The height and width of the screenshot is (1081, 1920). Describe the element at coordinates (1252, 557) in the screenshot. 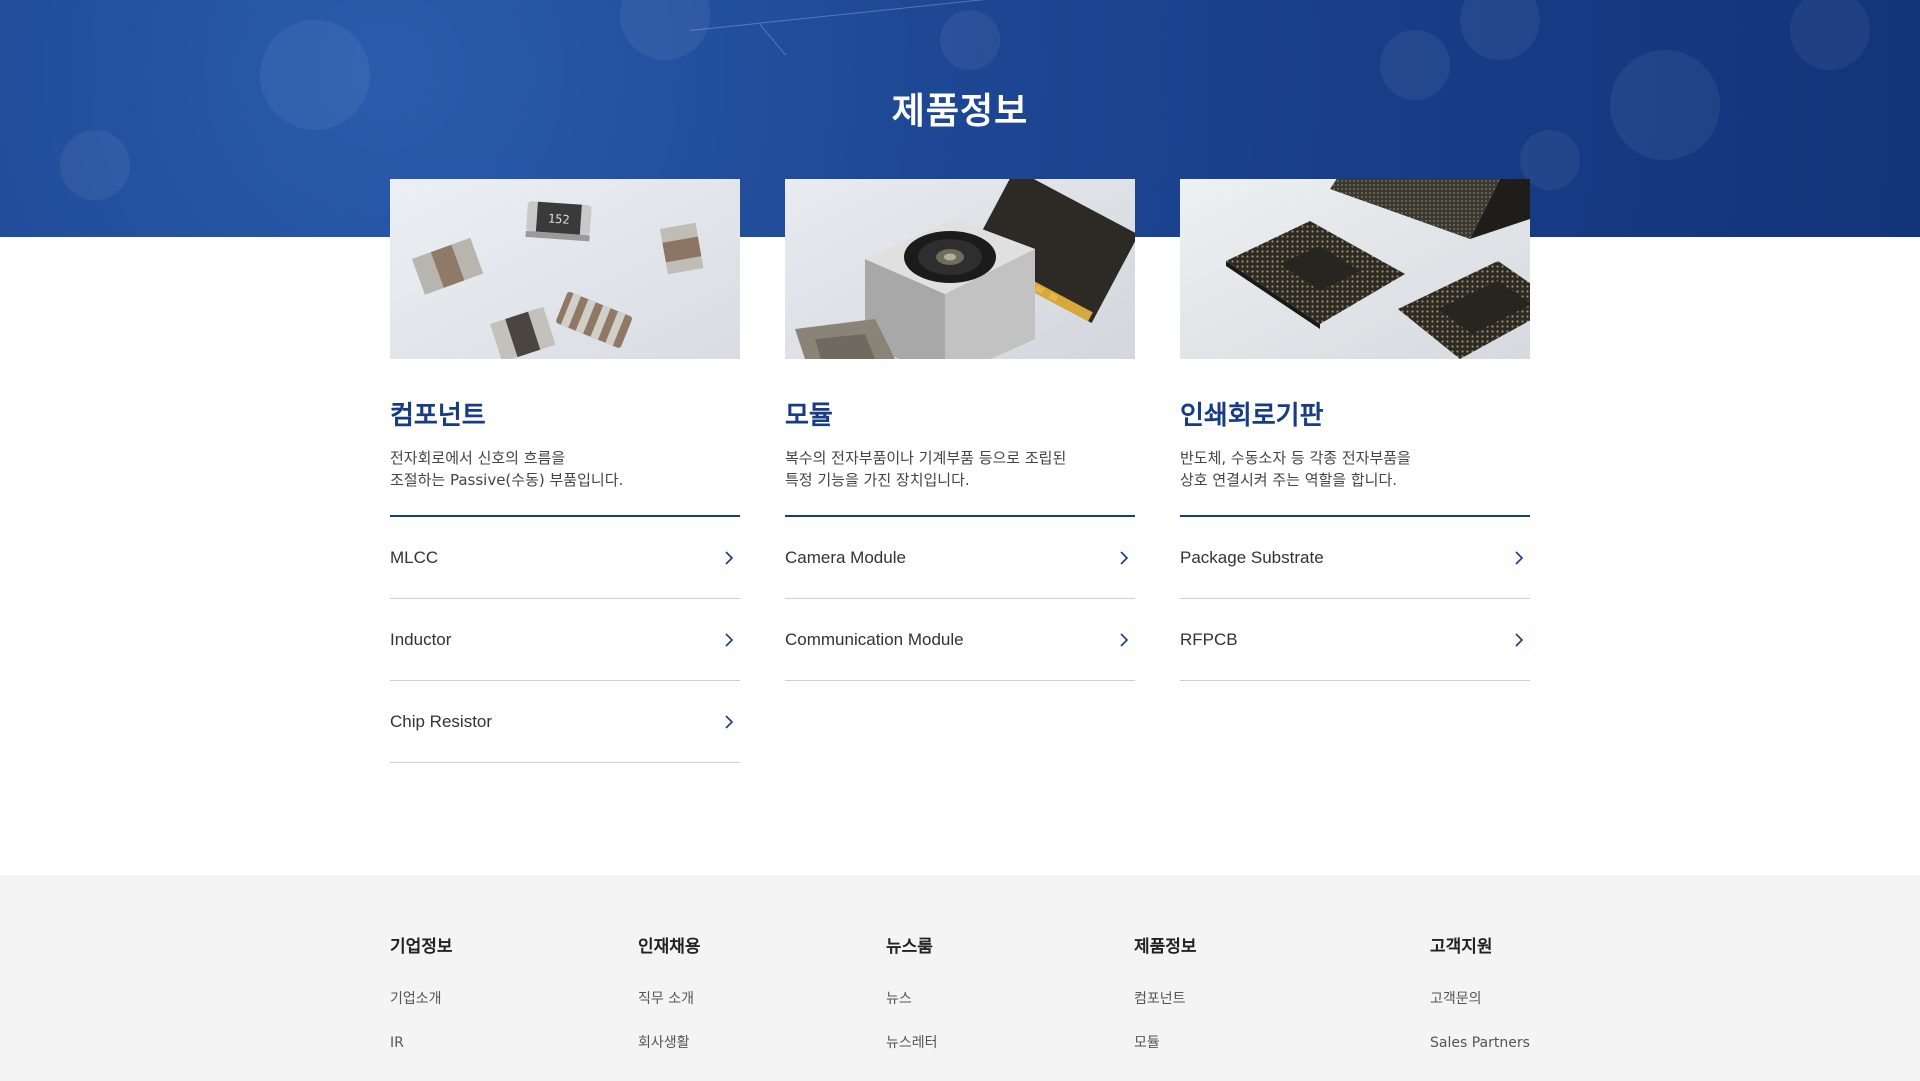

I see `product-link-label: Package Substrate` at that location.